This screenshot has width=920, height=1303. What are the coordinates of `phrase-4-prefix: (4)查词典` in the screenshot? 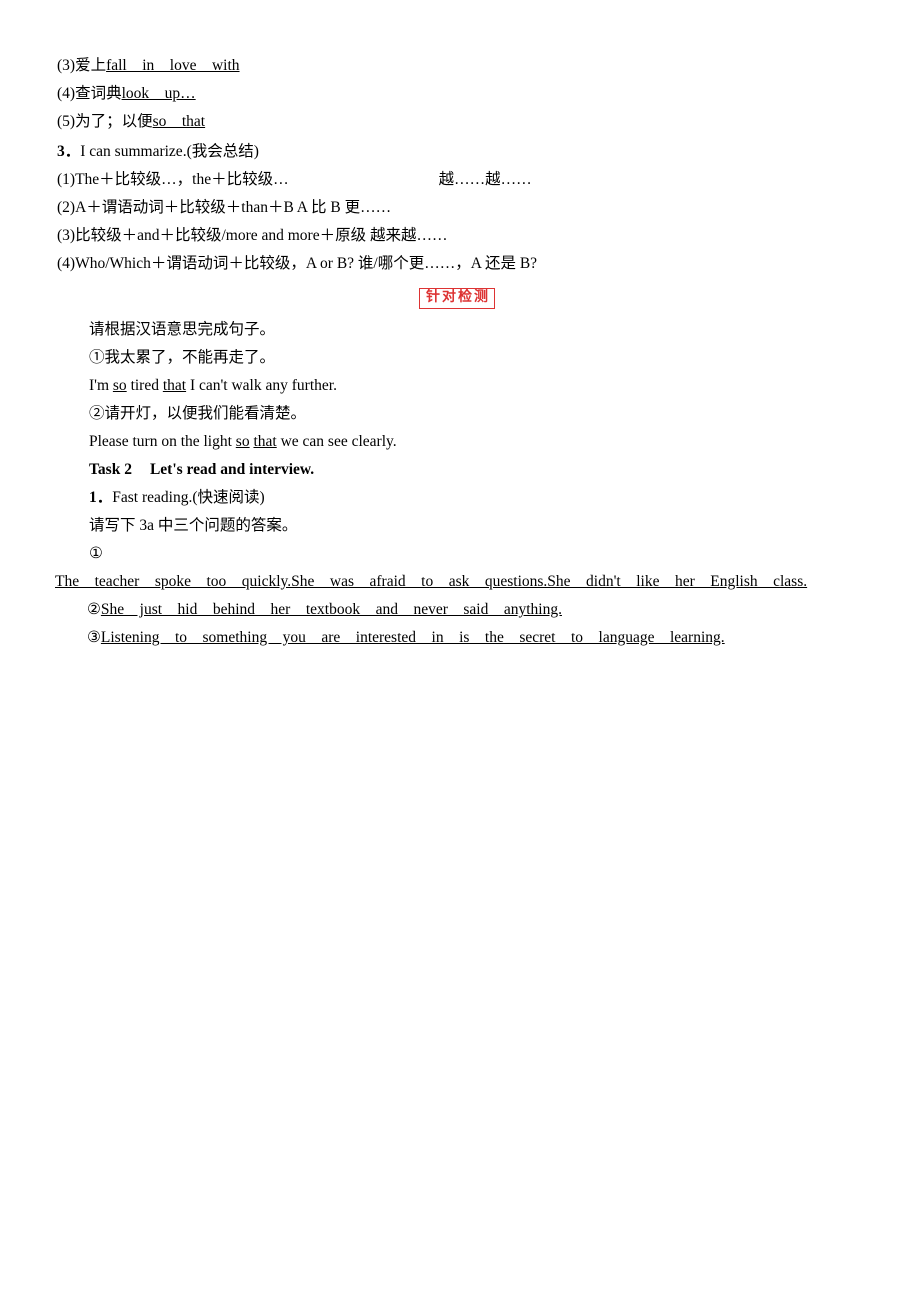 It's located at (89, 93).